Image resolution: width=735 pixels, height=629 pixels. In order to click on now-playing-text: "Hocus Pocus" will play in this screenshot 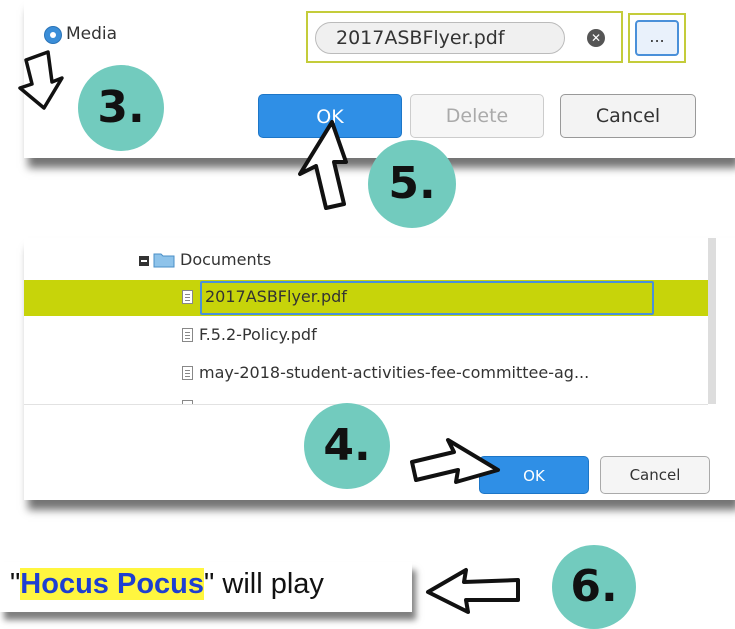, I will do `click(167, 584)`.